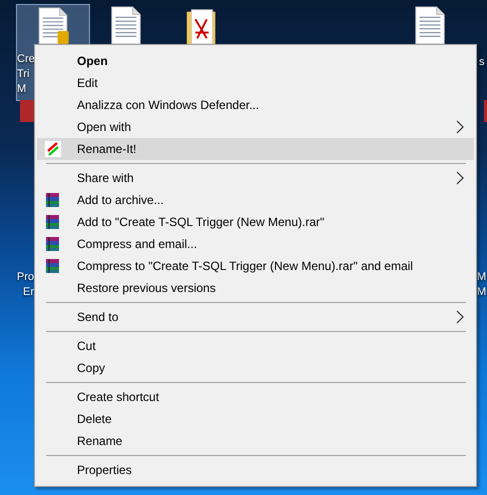 The height and width of the screenshot is (495, 487). Describe the element at coordinates (255, 288) in the screenshot. I see `menu-item: Restore previous versions` at that location.